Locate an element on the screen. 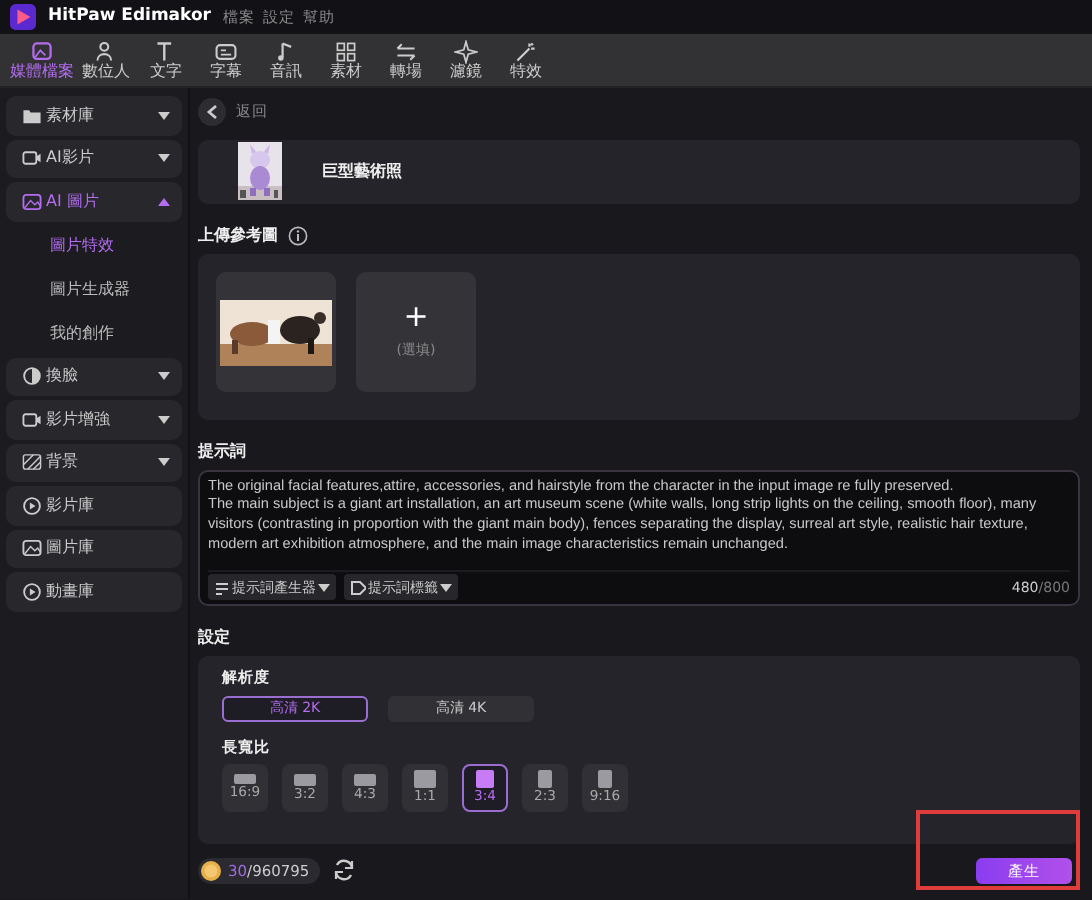 This screenshot has height=900, width=1092. toolbar-tab: 文字 is located at coordinates (166, 60).